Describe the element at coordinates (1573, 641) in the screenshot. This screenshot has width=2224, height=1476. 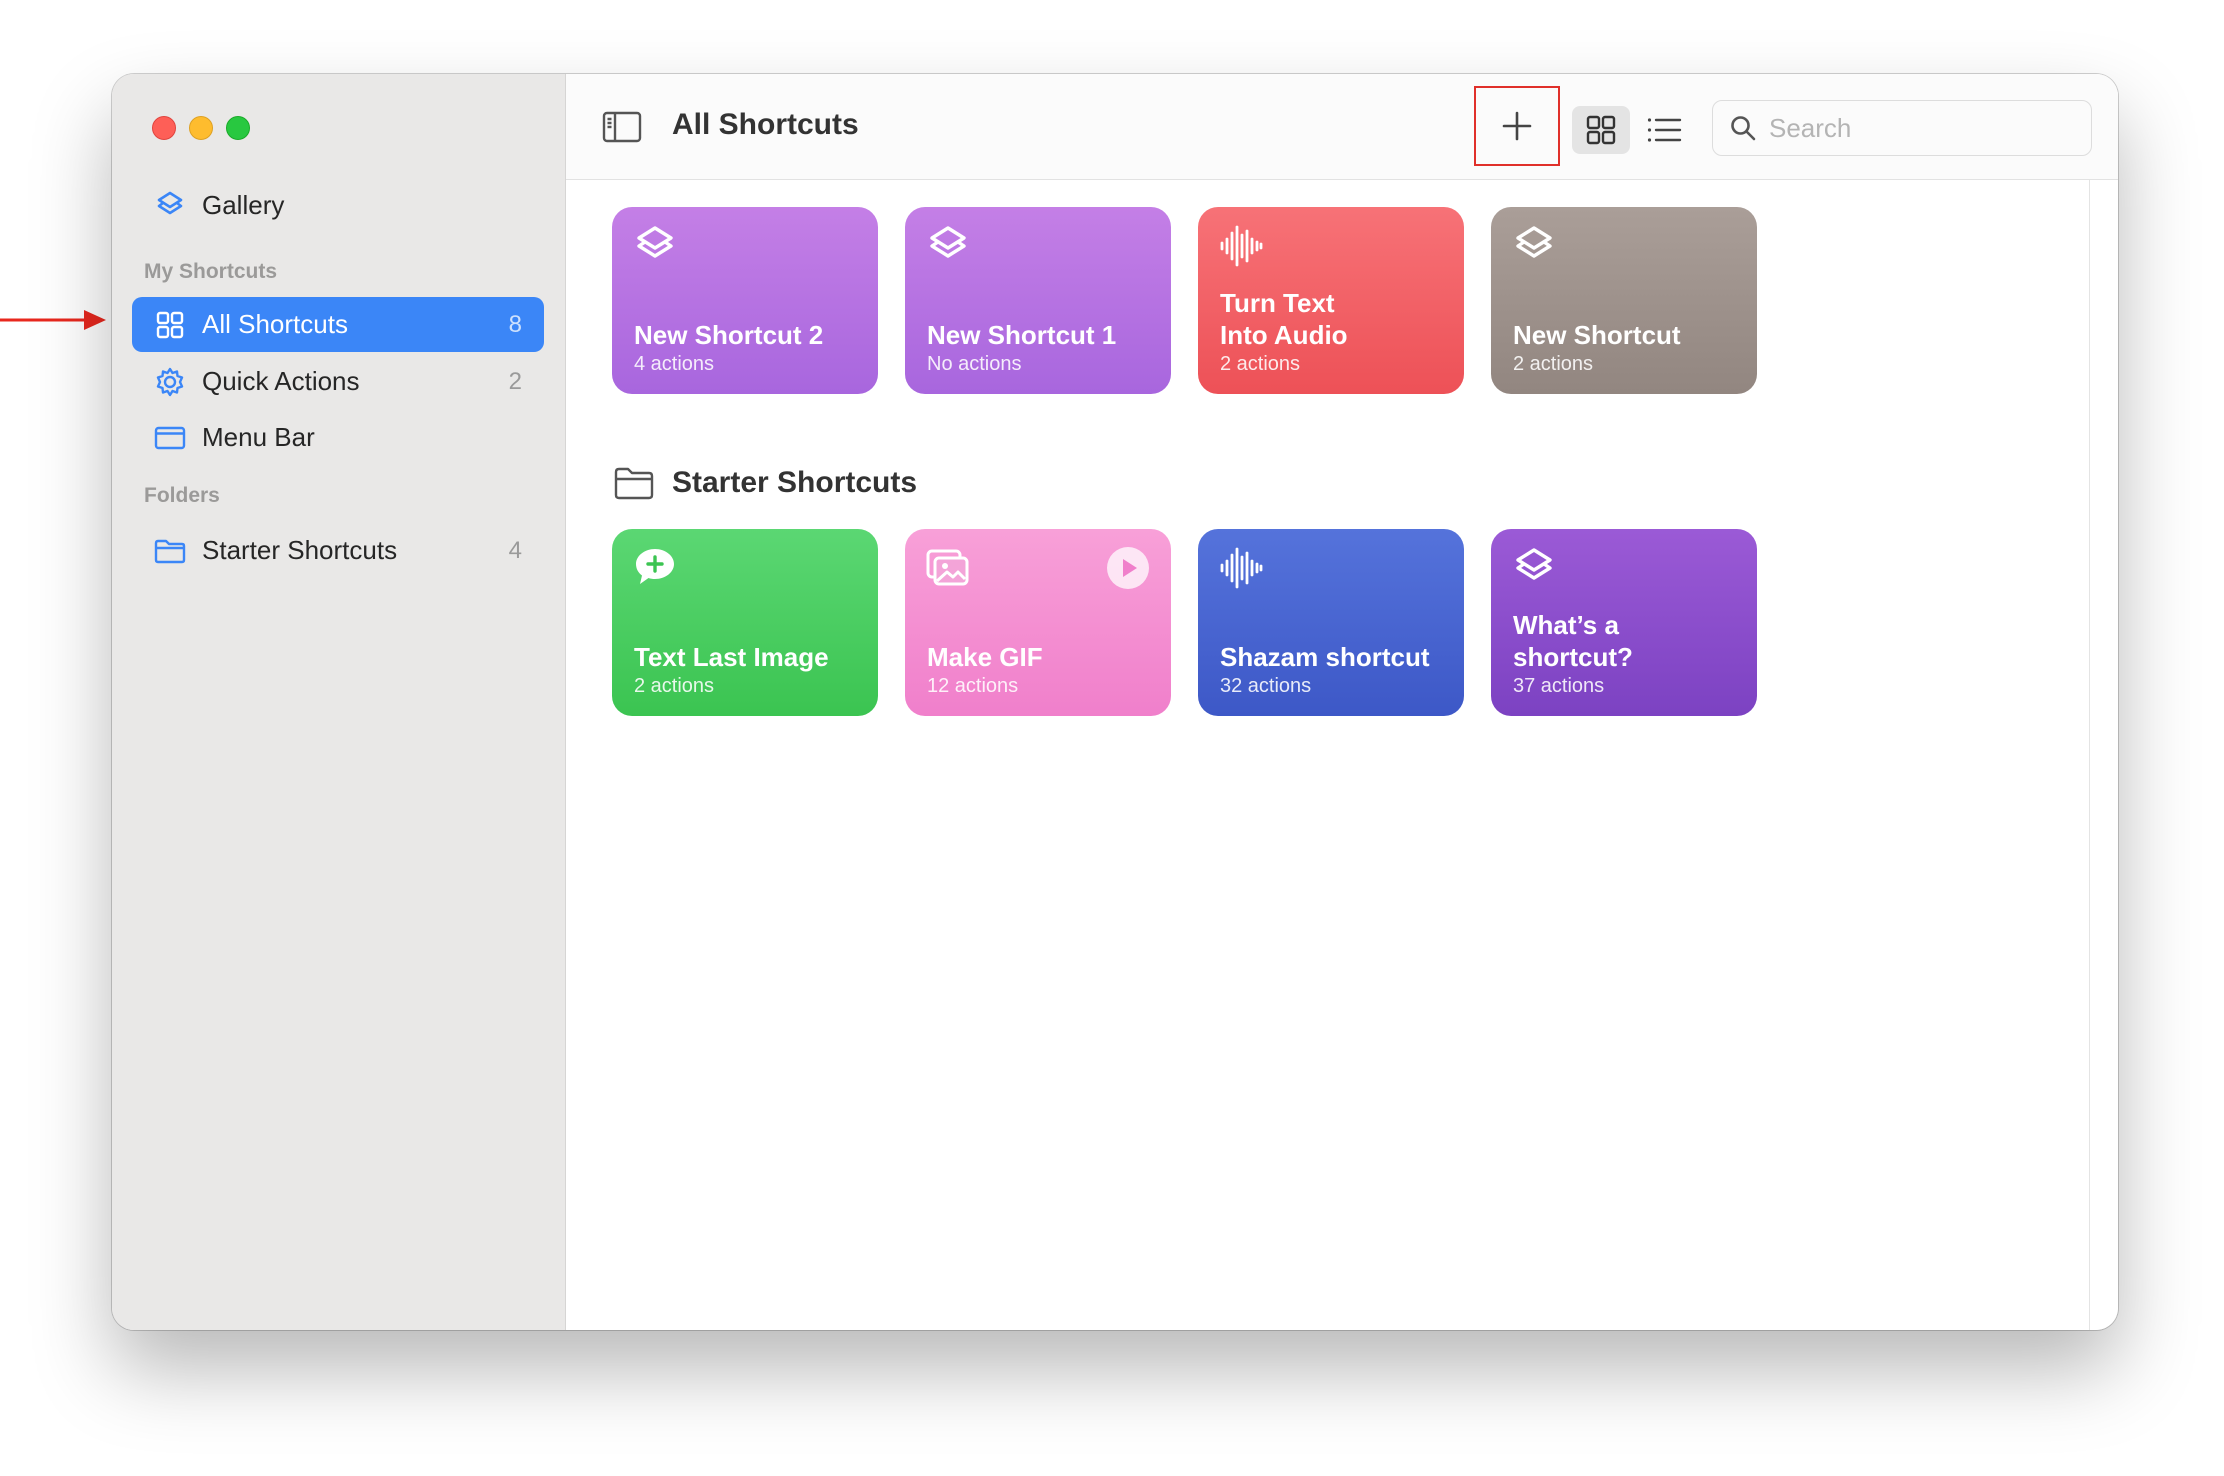
I see `shortcut-title: What’s a shortcut?` at that location.